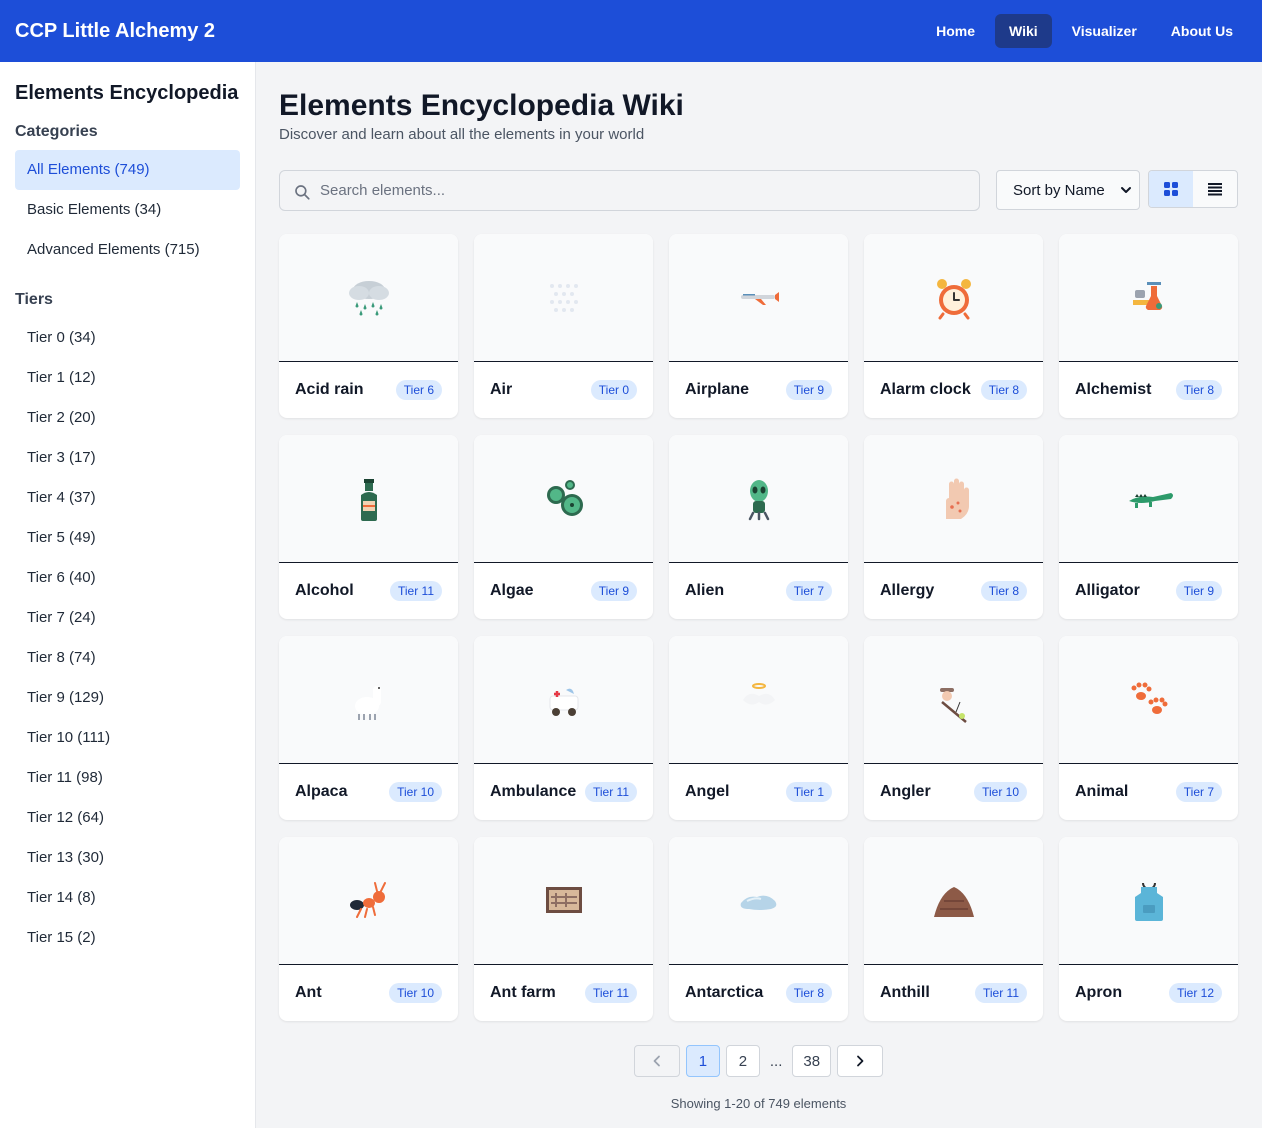 The image size is (1262, 1128). Describe the element at coordinates (953, 929) in the screenshot. I see `element-card: Anthill Tier 11` at that location.